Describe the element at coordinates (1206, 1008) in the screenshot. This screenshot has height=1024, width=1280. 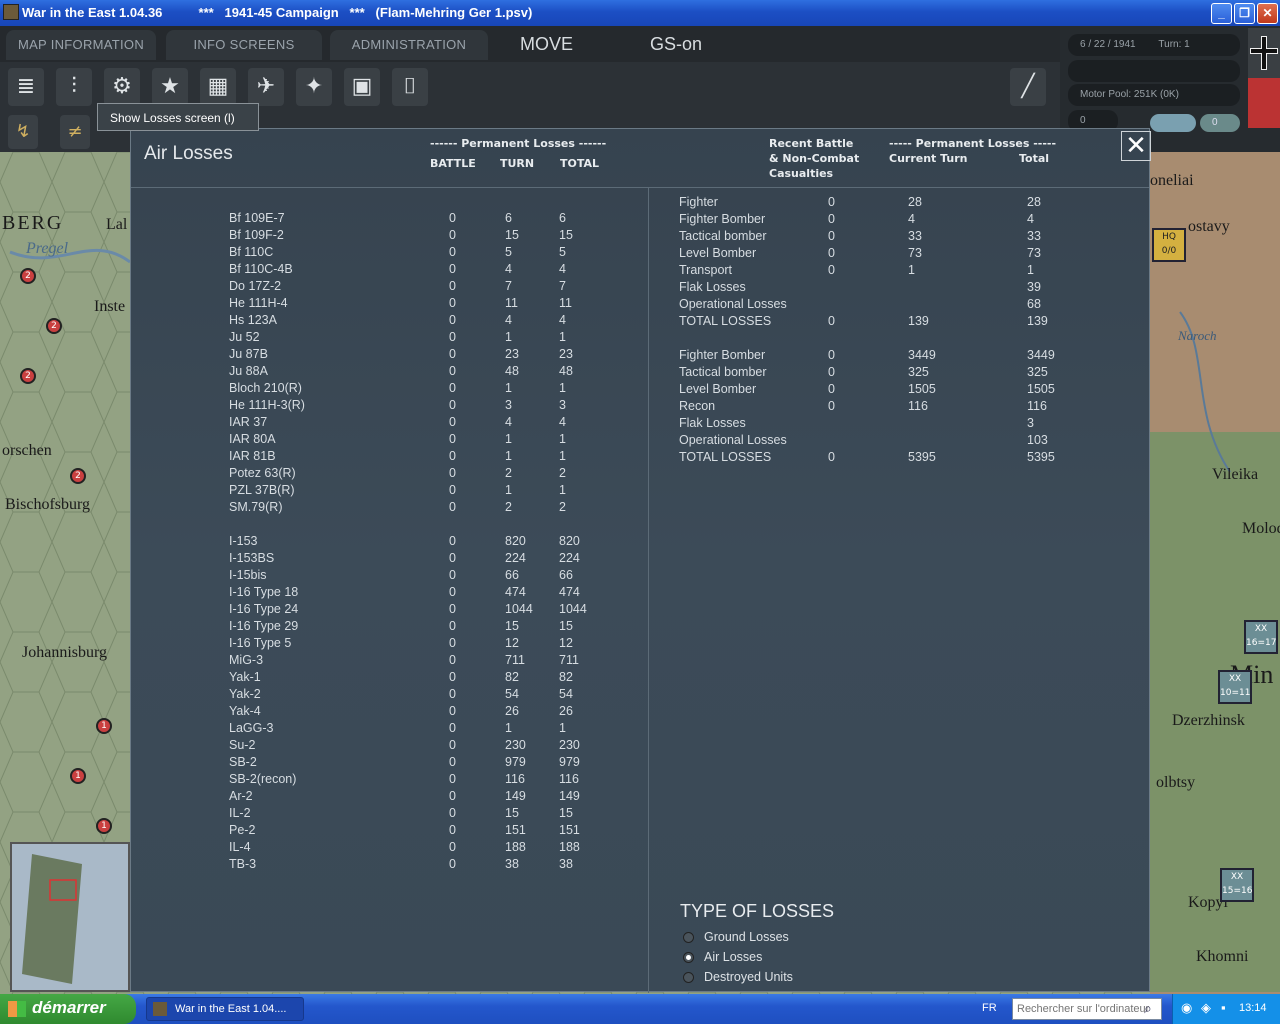
I see `volume-icon: ◈` at that location.